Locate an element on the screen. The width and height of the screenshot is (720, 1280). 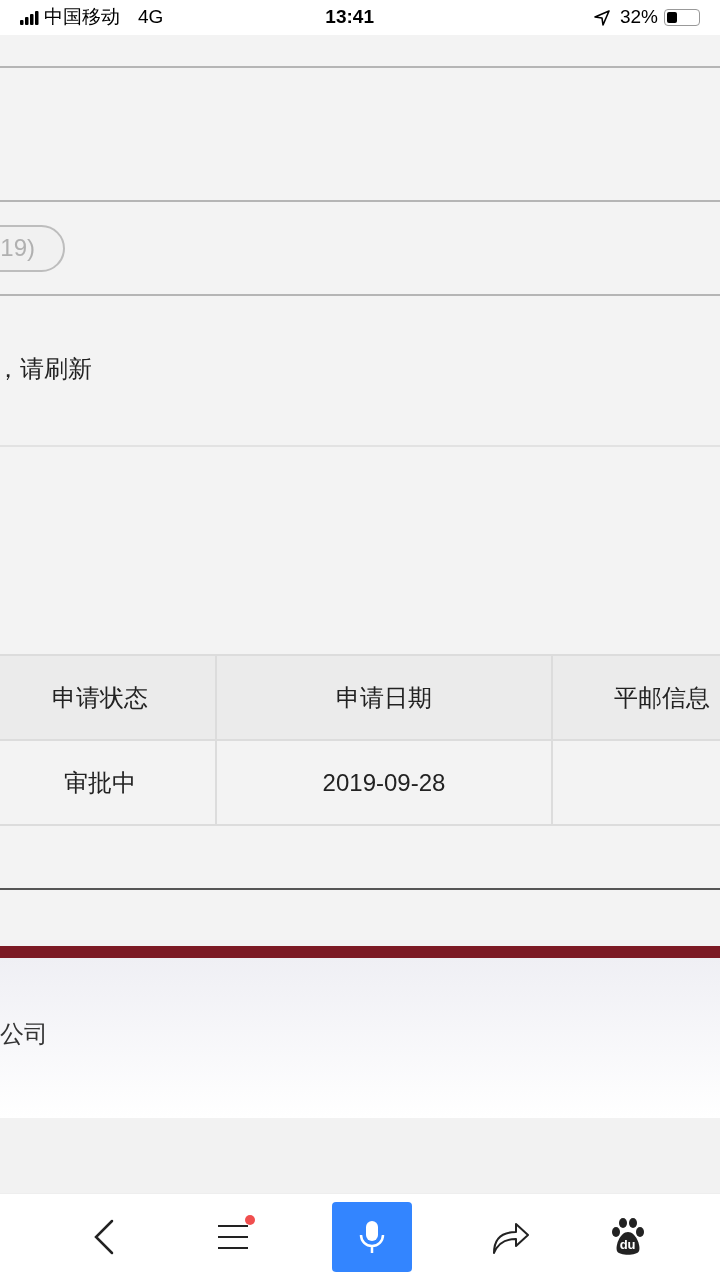
column-header: 申请状态 is located at coordinates (100, 697).